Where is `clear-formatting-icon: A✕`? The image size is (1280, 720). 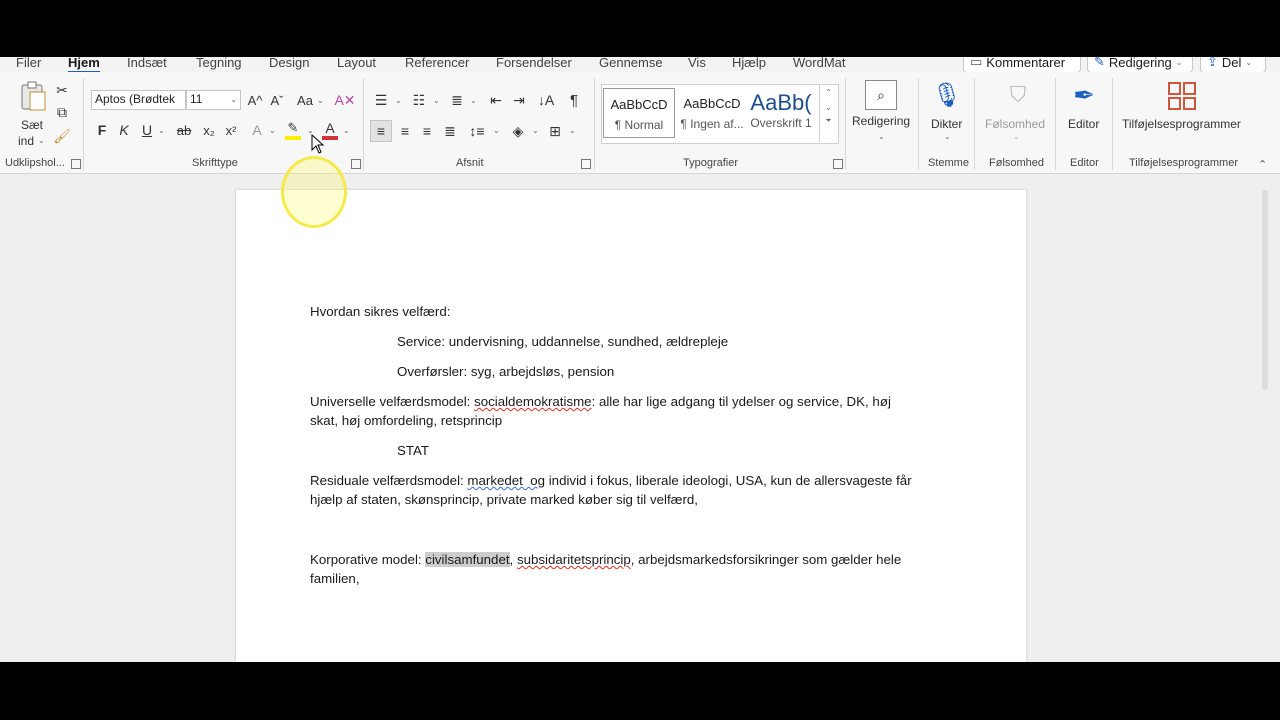 clear-formatting-icon: A✕ is located at coordinates (344, 100).